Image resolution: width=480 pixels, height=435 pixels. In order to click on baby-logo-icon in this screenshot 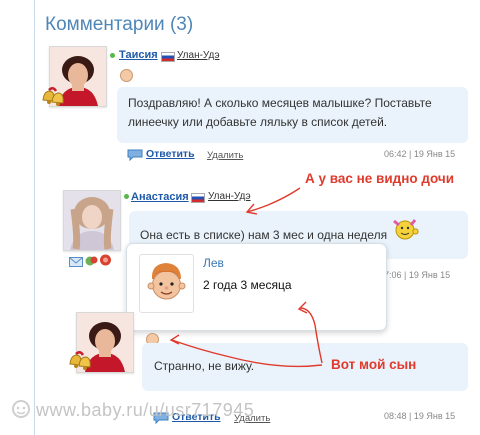, I will do `click(21, 409)`.